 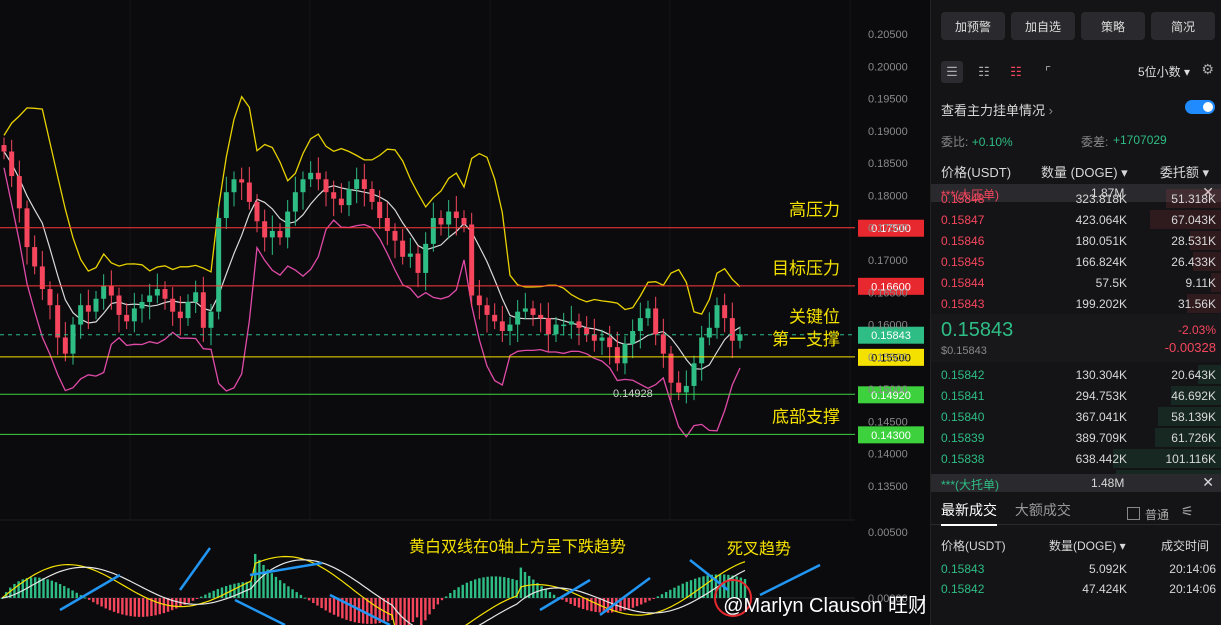 What do you see at coordinates (1164, 71) in the screenshot?
I see `decimals-select: 5位小数 ▾` at bounding box center [1164, 71].